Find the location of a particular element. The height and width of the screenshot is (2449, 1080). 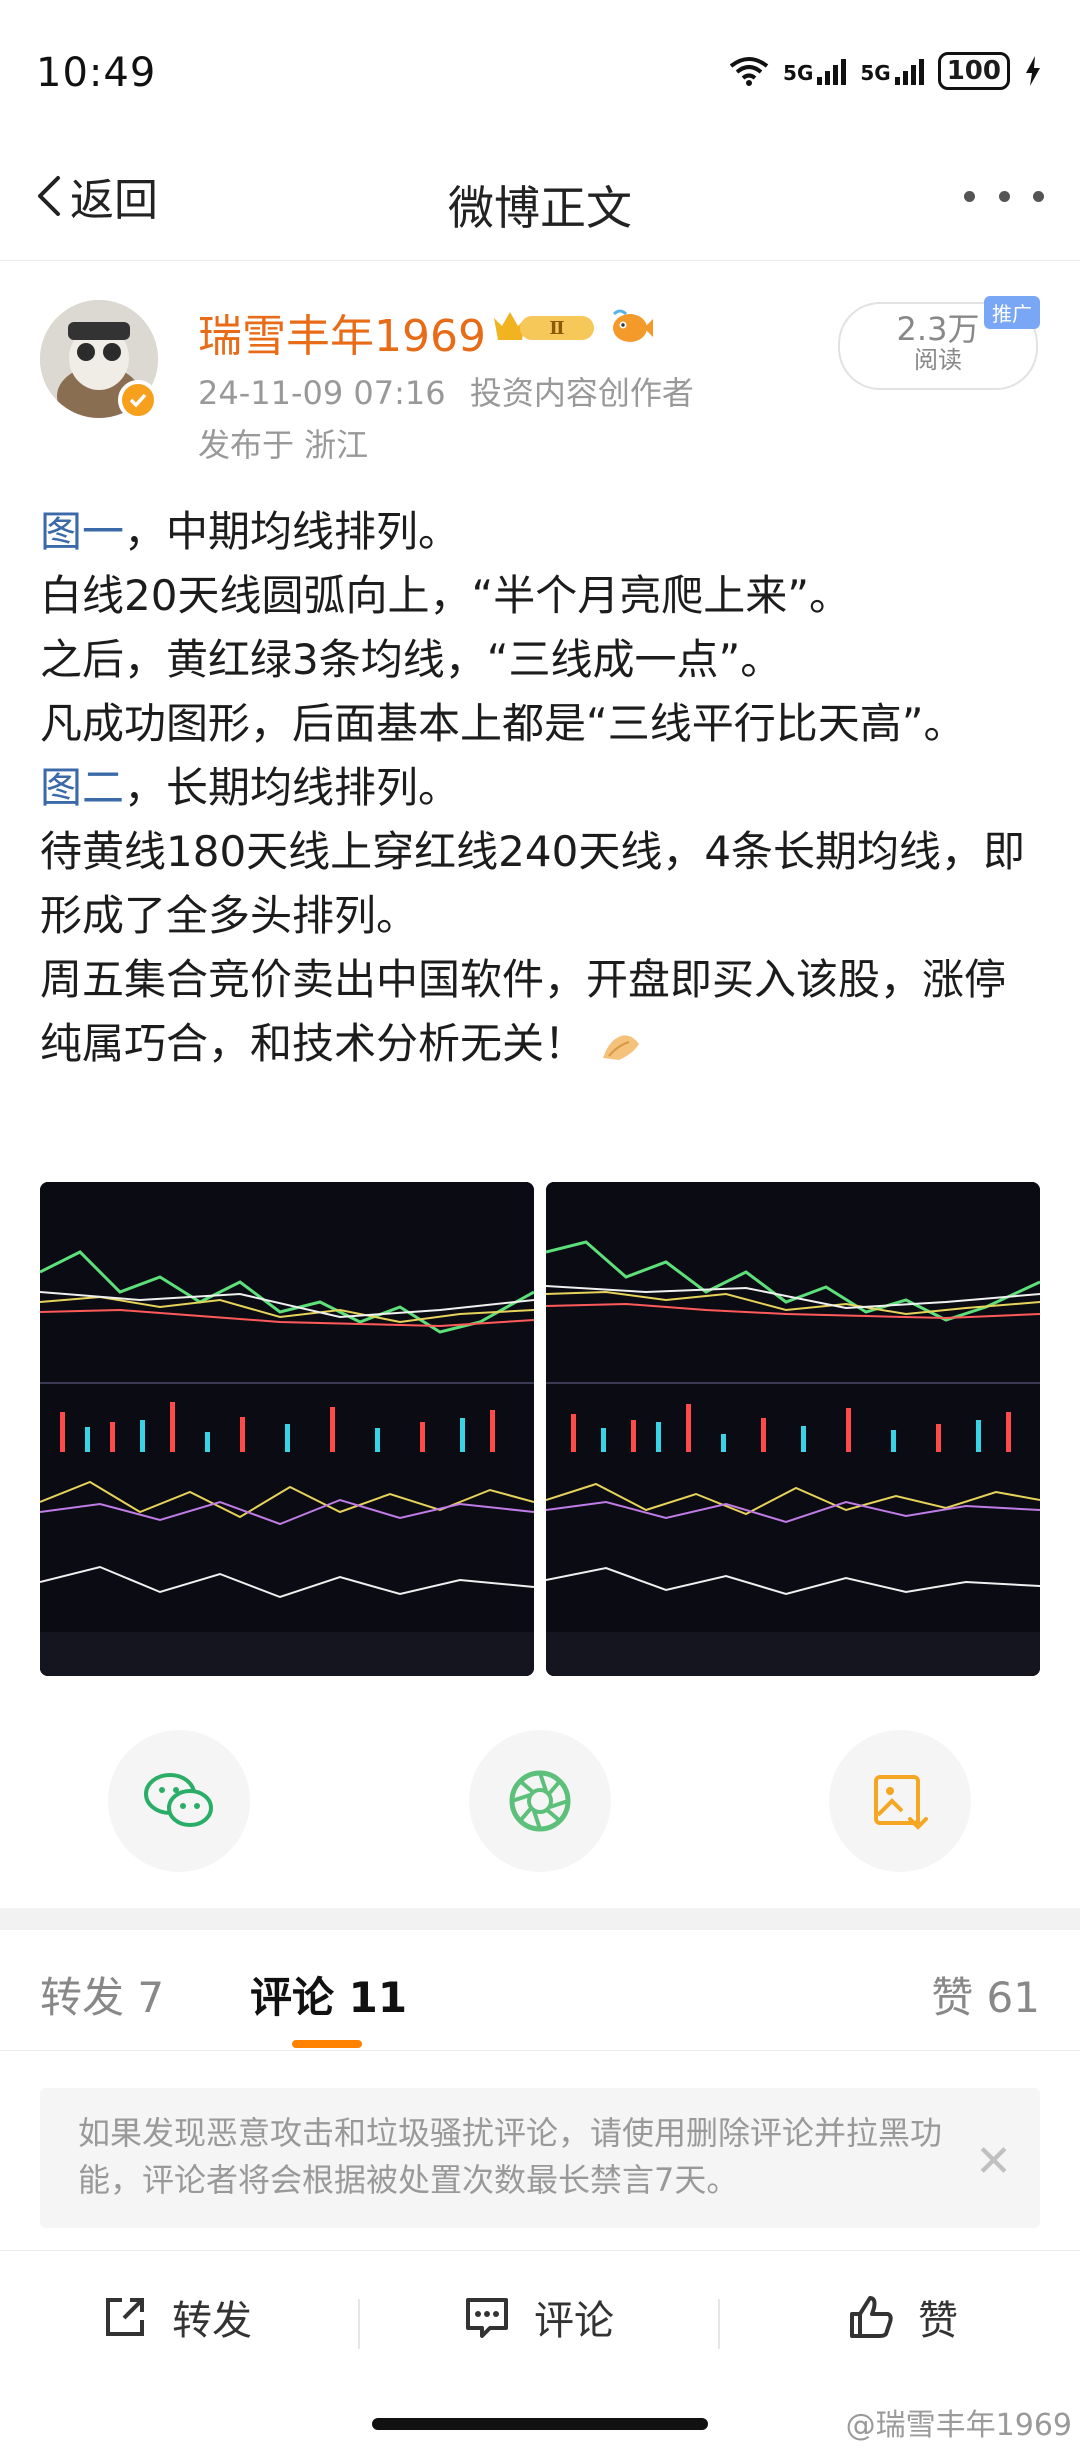

promo-tag: 推广 is located at coordinates (1012, 312).